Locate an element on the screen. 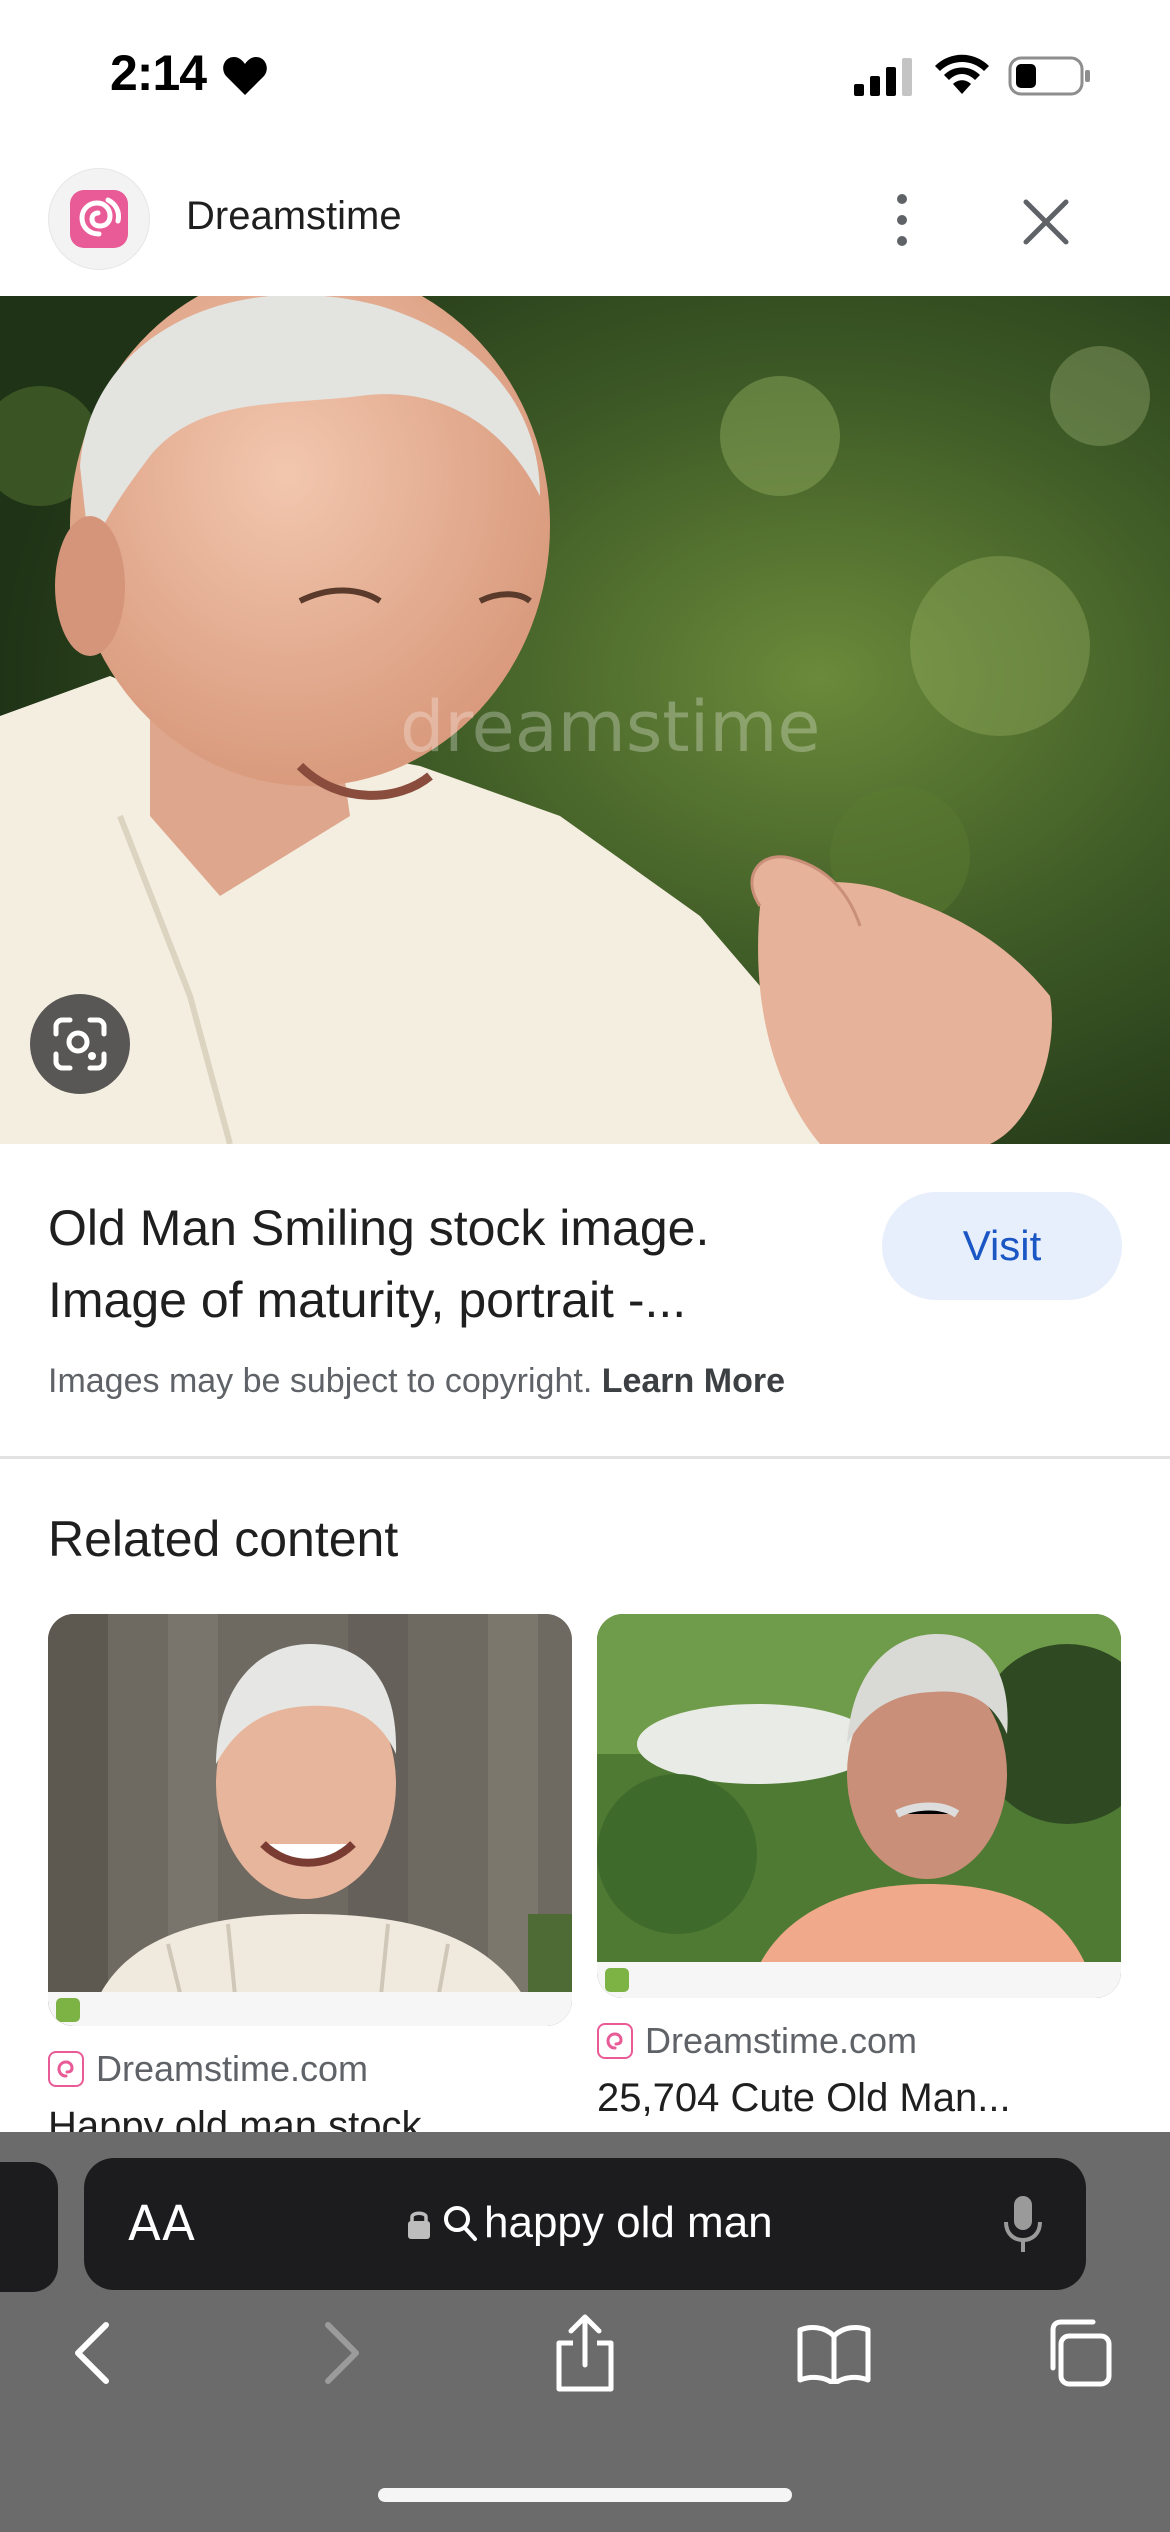 The width and height of the screenshot is (1170, 2532). forward-icon is located at coordinates (342, 2353).